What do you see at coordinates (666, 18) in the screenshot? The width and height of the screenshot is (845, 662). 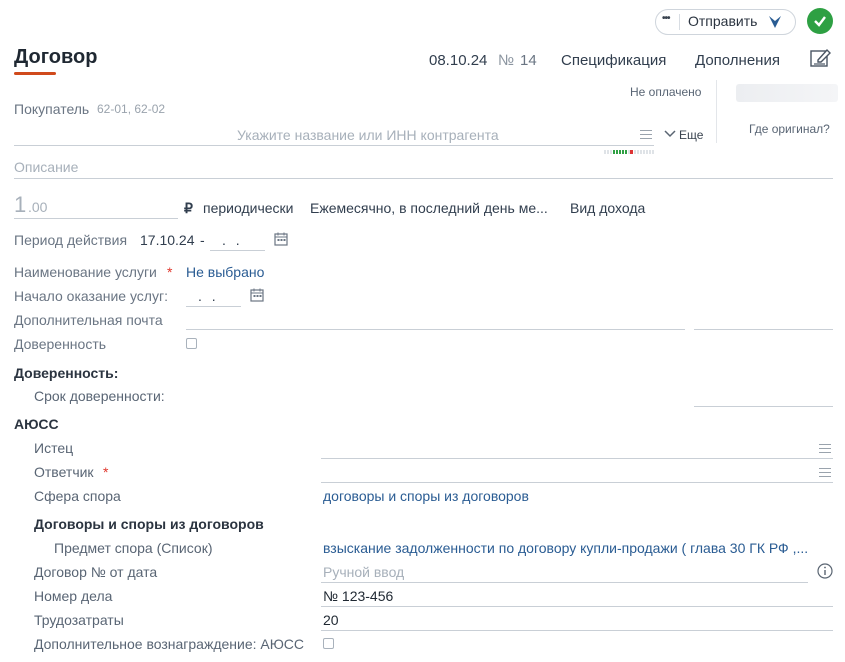 I see `more-actions-button: •••` at bounding box center [666, 18].